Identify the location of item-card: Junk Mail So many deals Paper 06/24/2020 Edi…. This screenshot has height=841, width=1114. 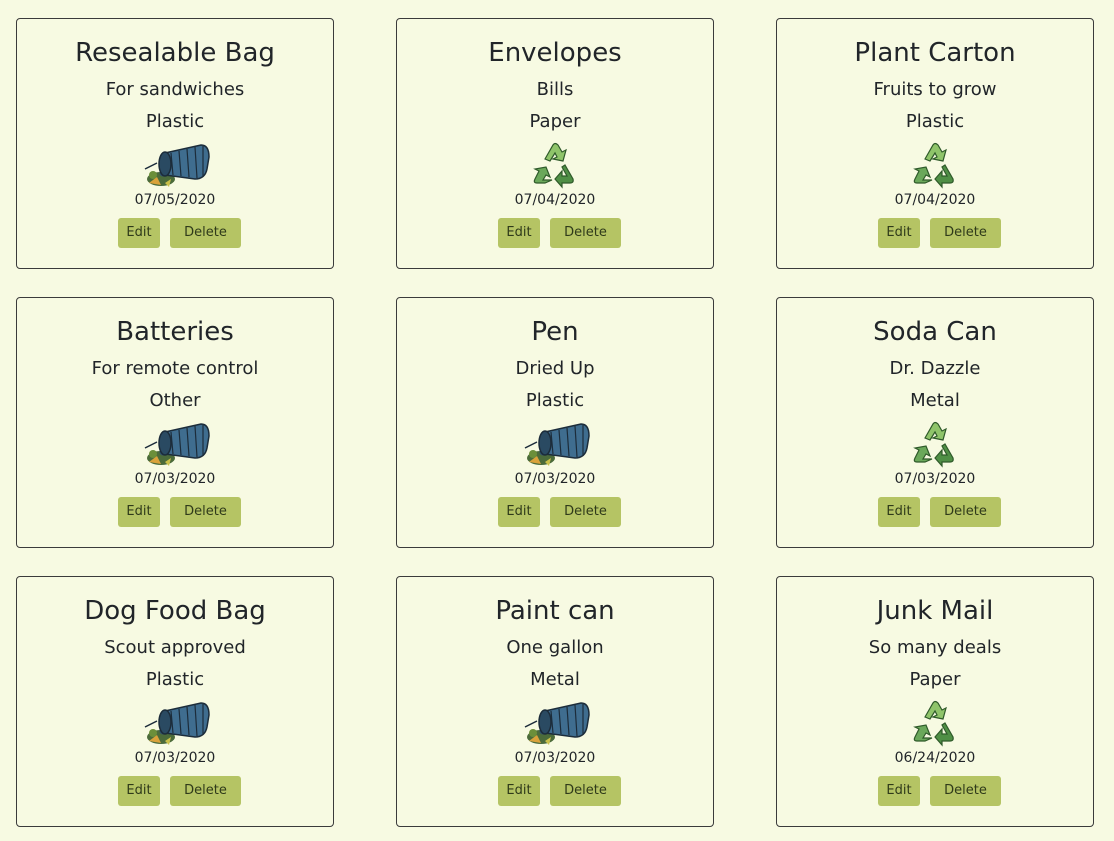
(935, 701).